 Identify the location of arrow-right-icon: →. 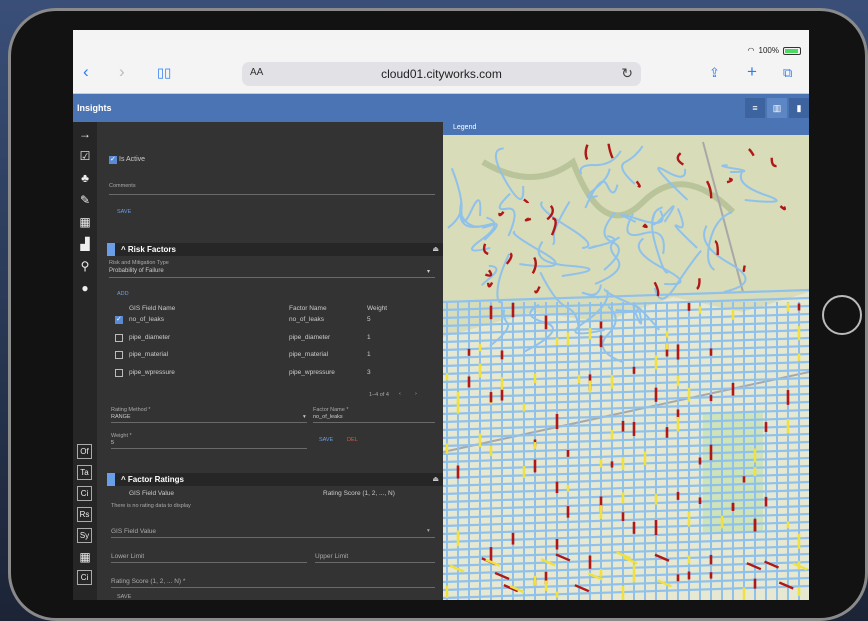
(85, 134).